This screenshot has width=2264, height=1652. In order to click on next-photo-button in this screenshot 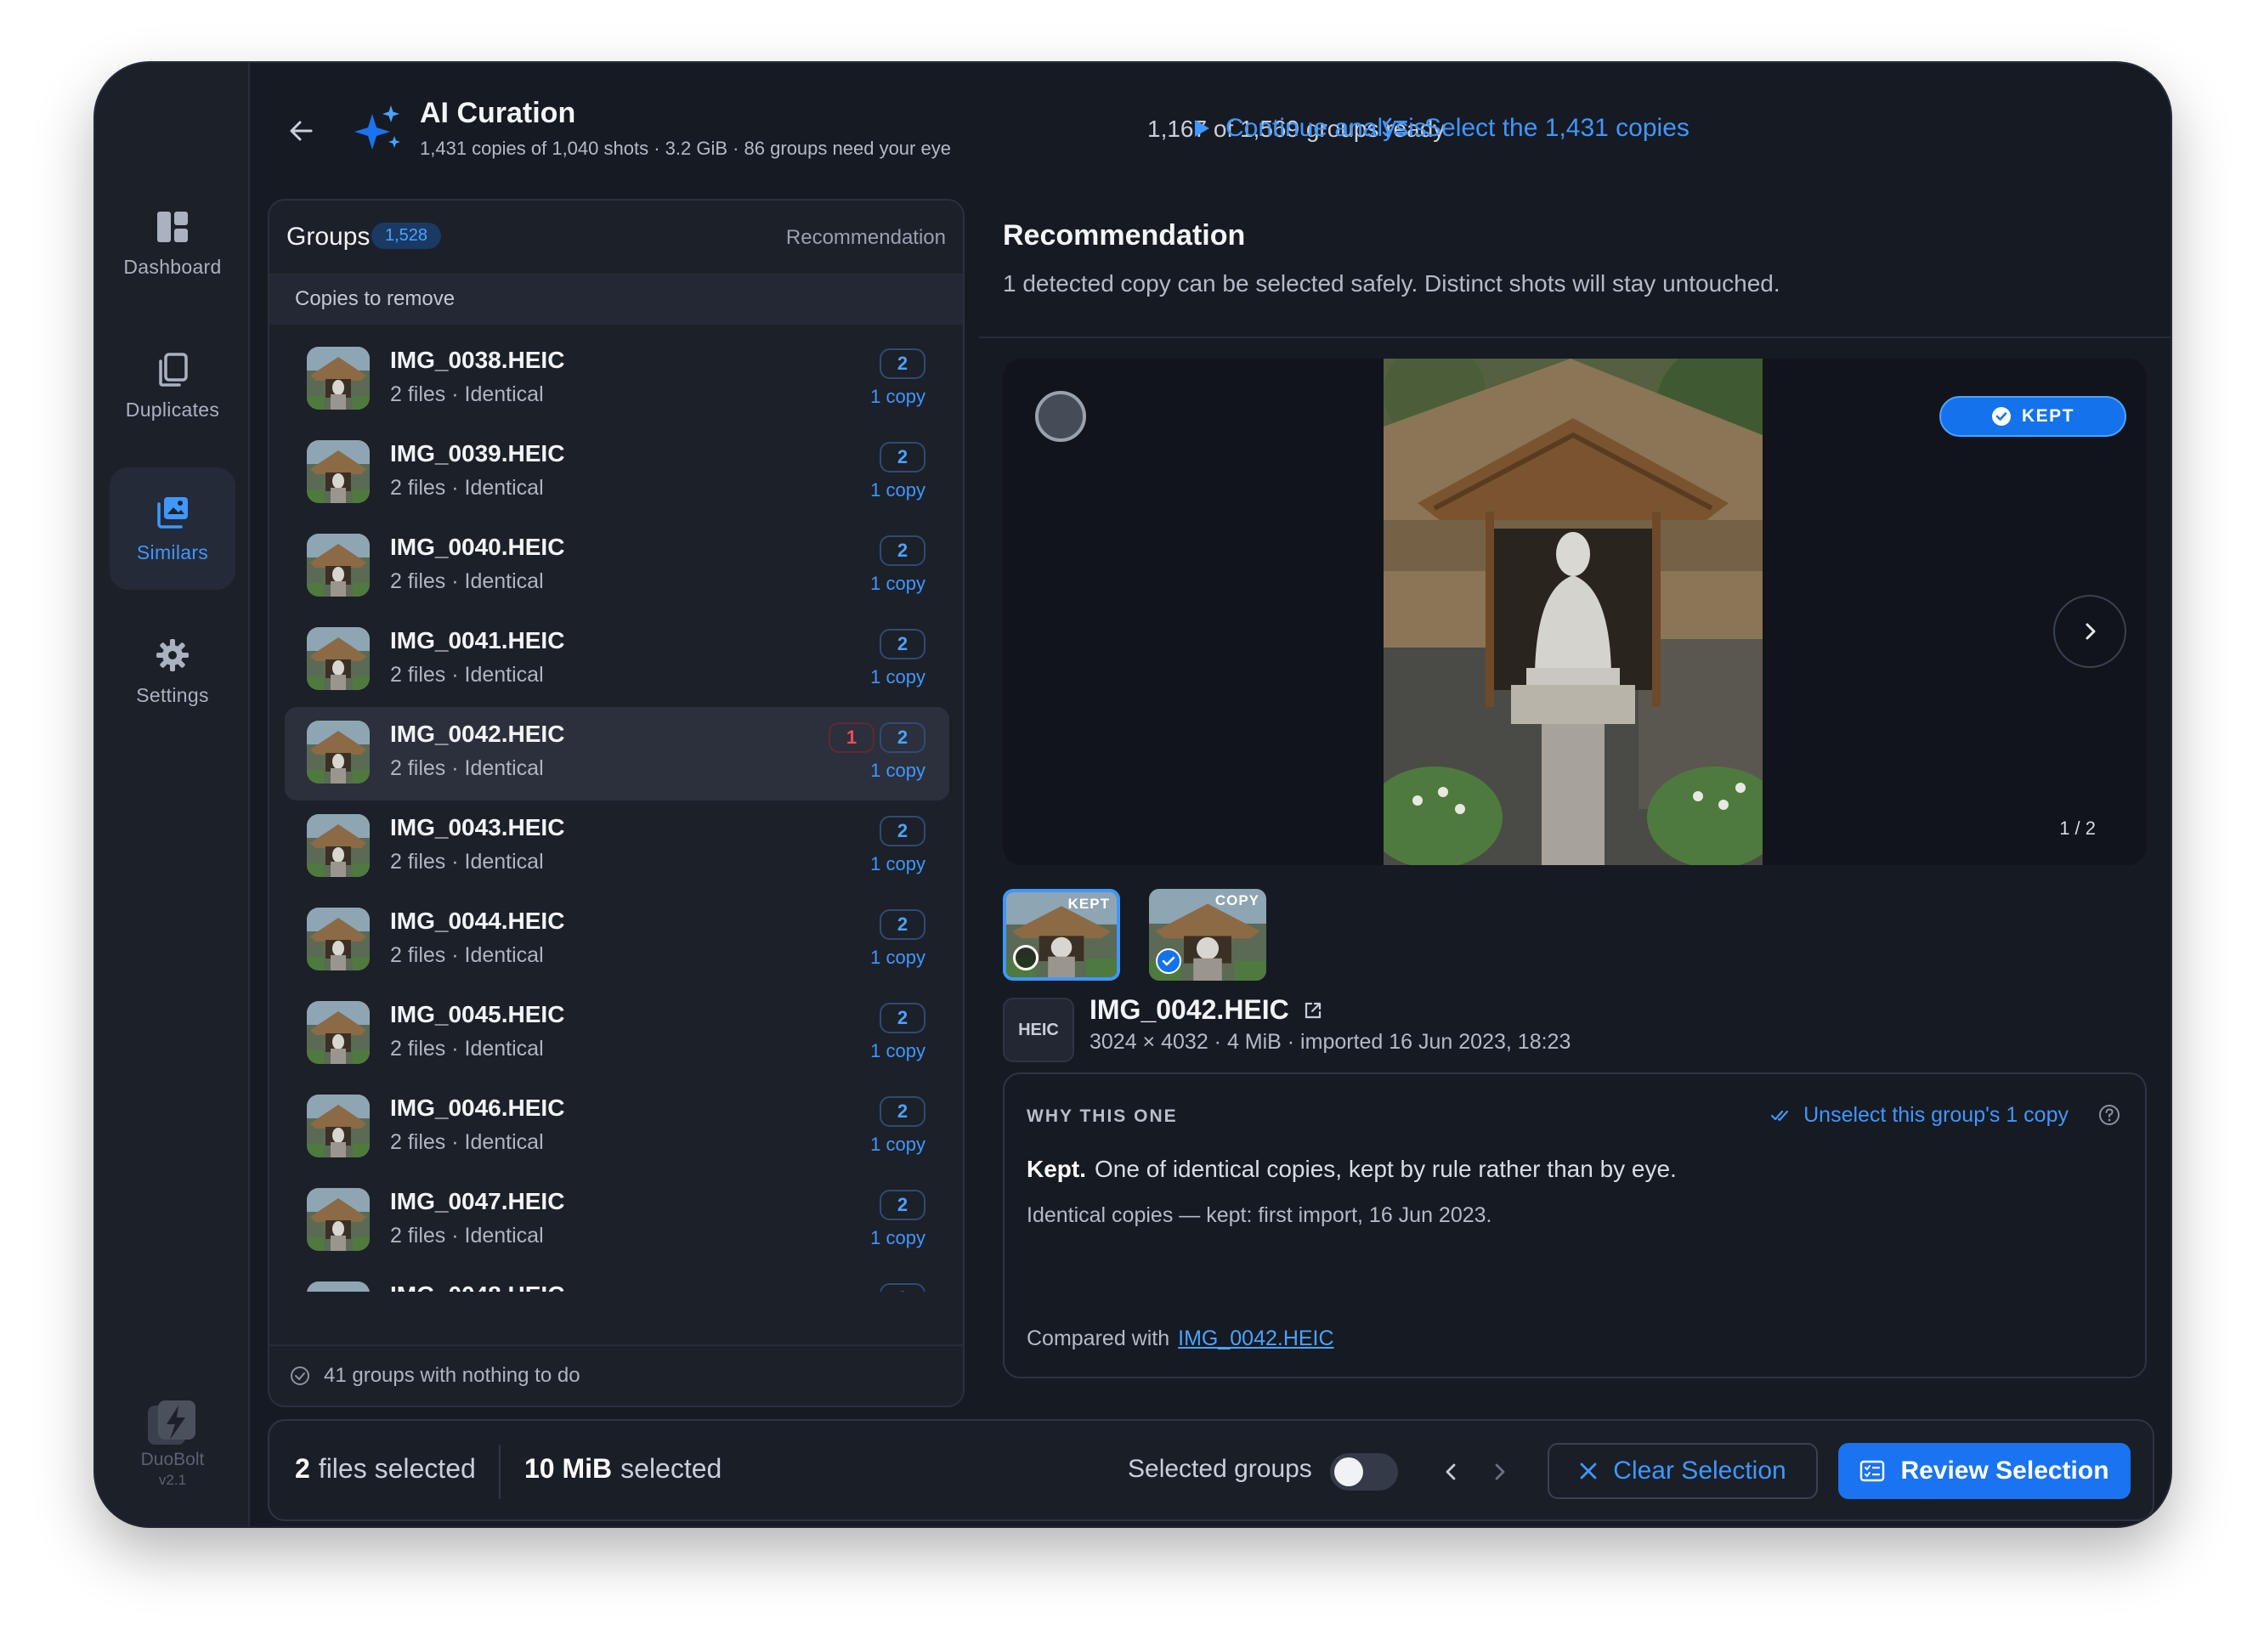, I will do `click(2089, 631)`.